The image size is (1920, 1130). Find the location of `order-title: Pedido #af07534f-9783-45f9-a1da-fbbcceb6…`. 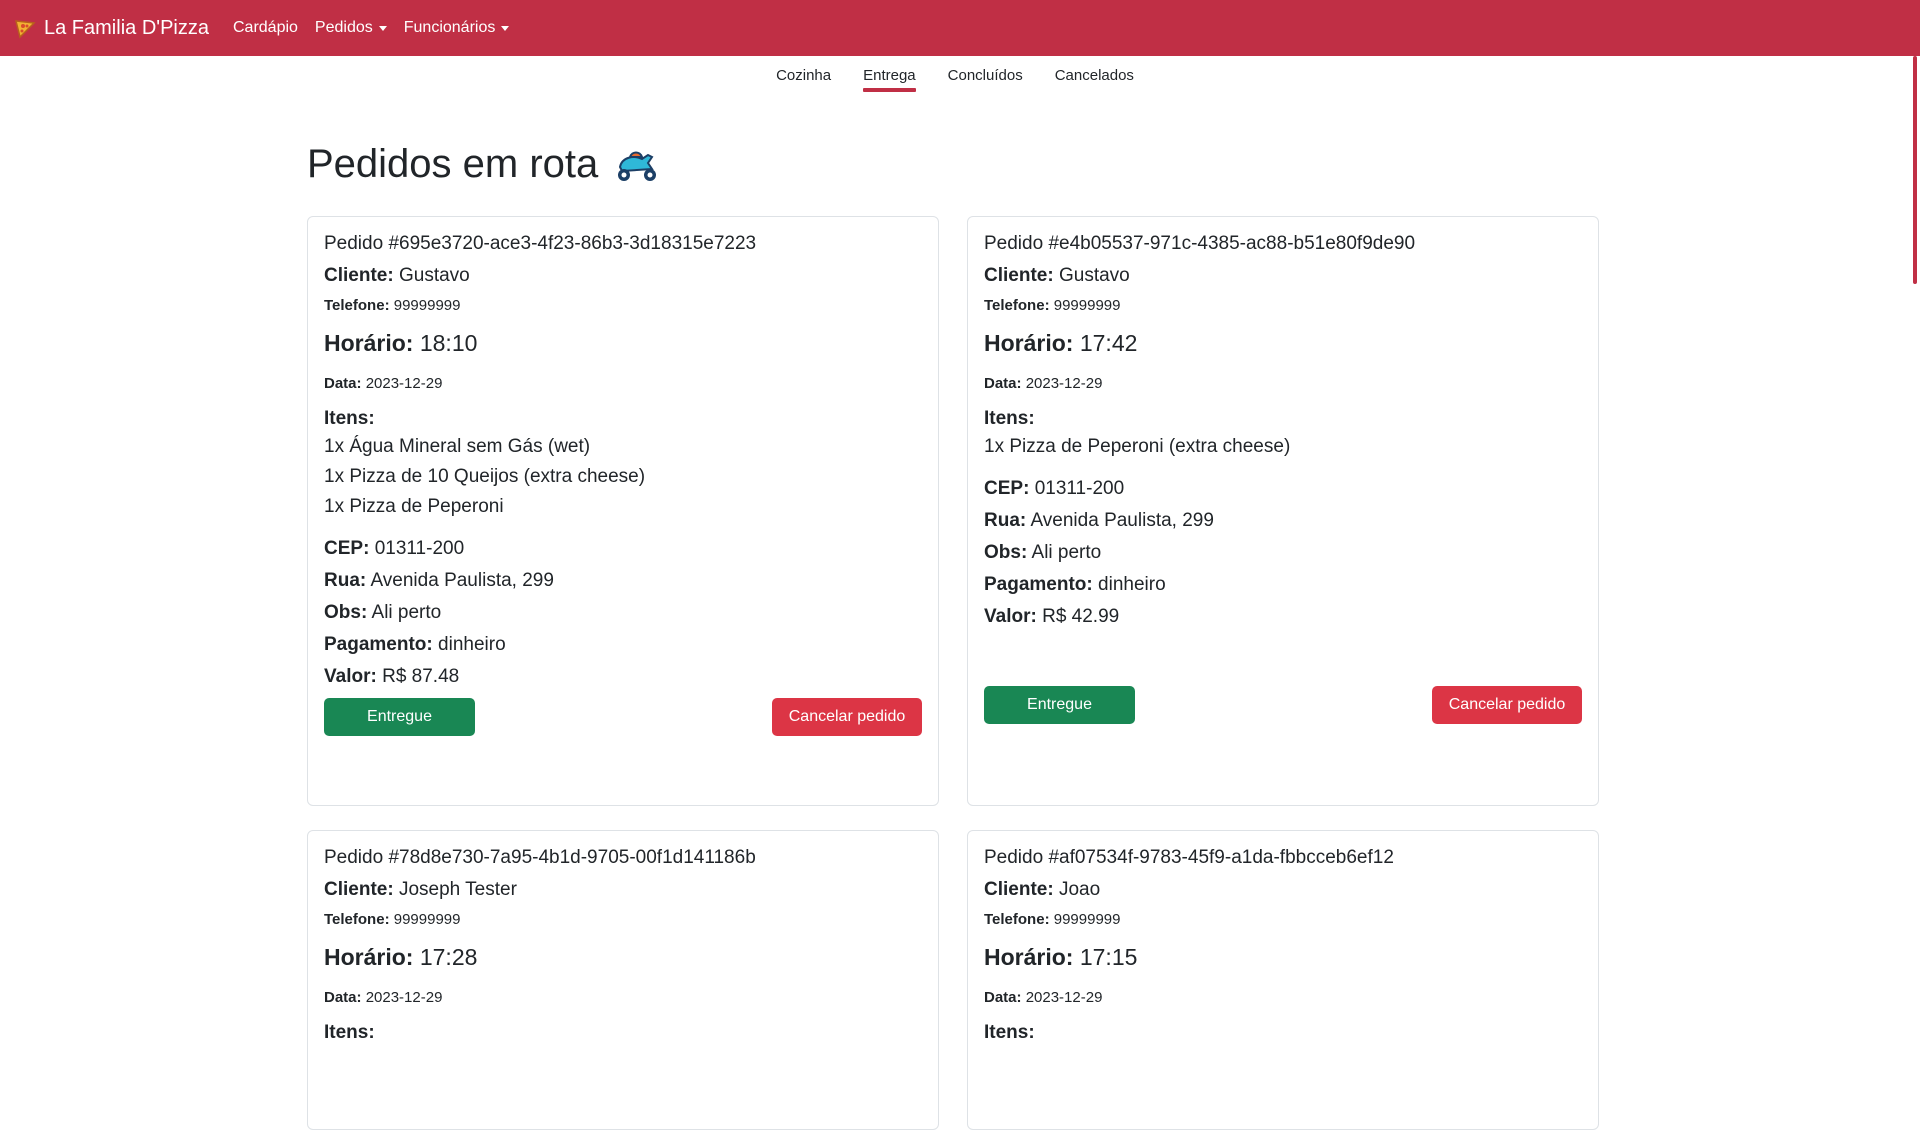

order-title: Pedido #af07534f-9783-45f9-a1da-fbbcceb6… is located at coordinates (1189, 857).